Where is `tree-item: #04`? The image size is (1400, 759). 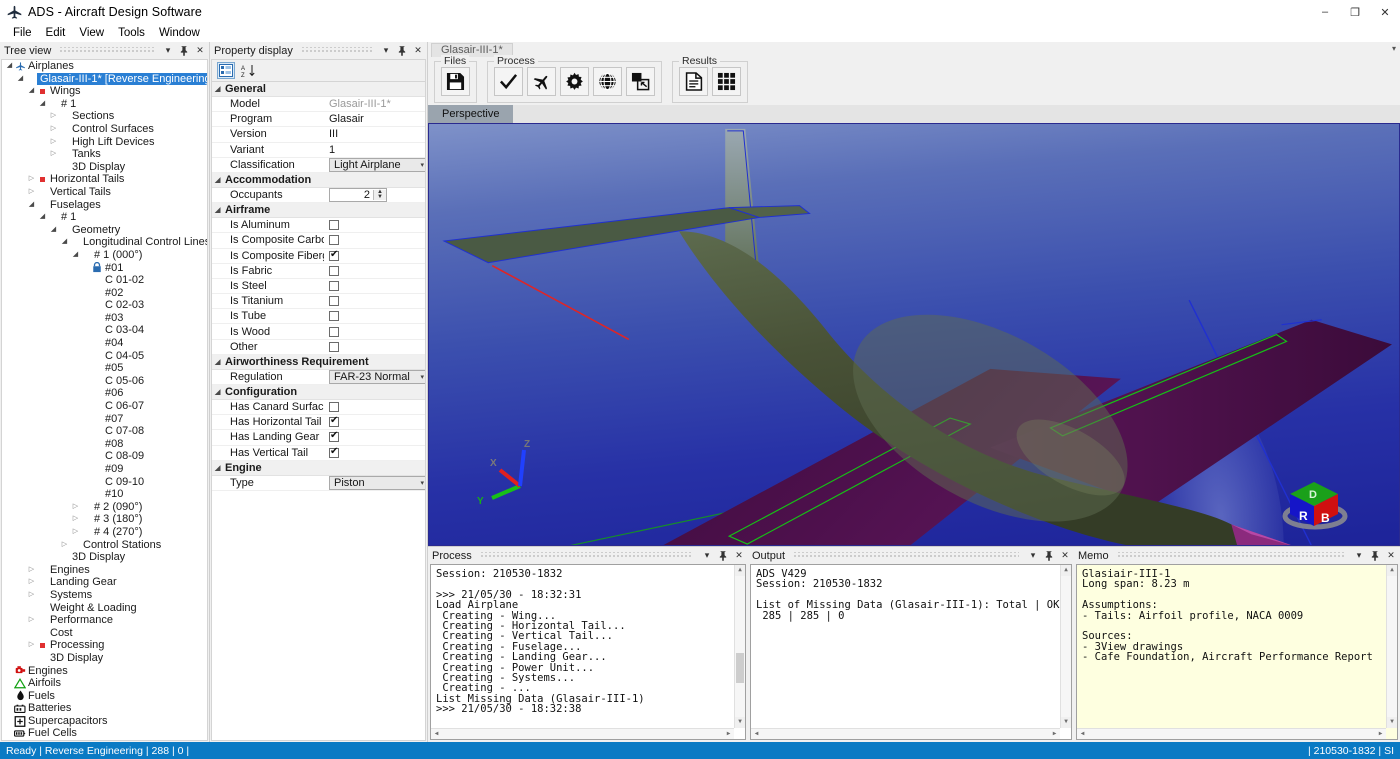 tree-item: #04 is located at coordinates (104, 343).